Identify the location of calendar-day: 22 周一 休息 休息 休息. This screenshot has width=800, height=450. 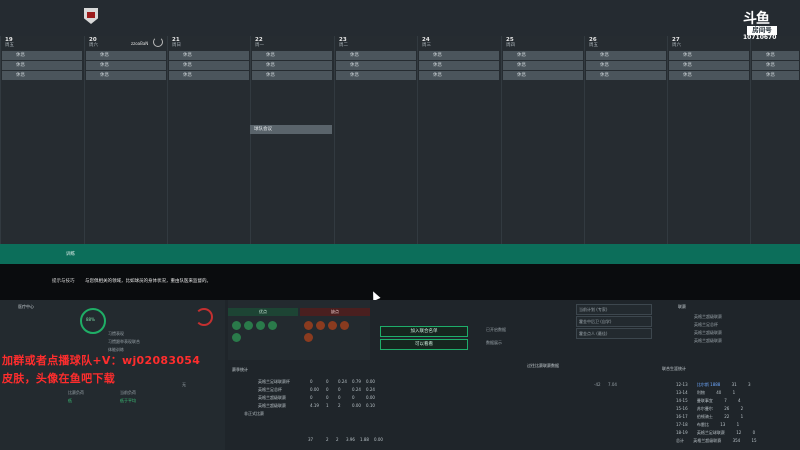
(292, 140).